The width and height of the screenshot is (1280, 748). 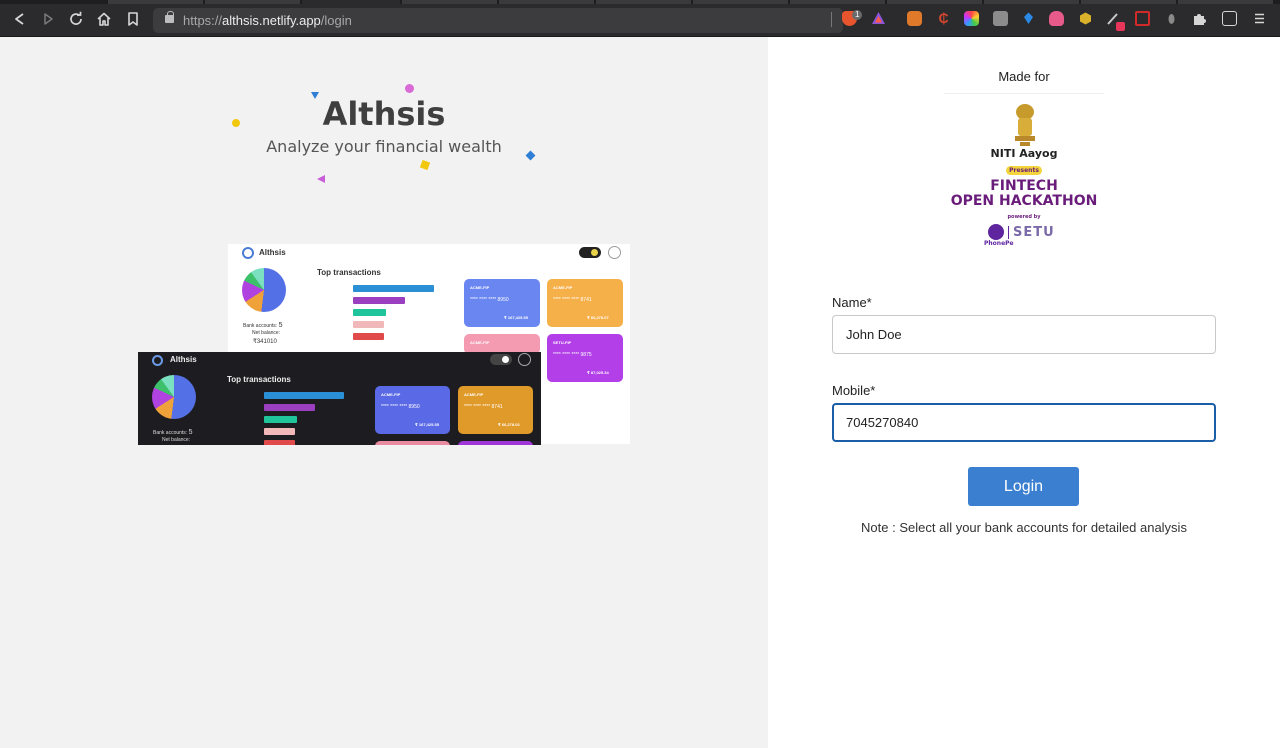 What do you see at coordinates (76, 19) in the screenshot?
I see `reload-icon` at bounding box center [76, 19].